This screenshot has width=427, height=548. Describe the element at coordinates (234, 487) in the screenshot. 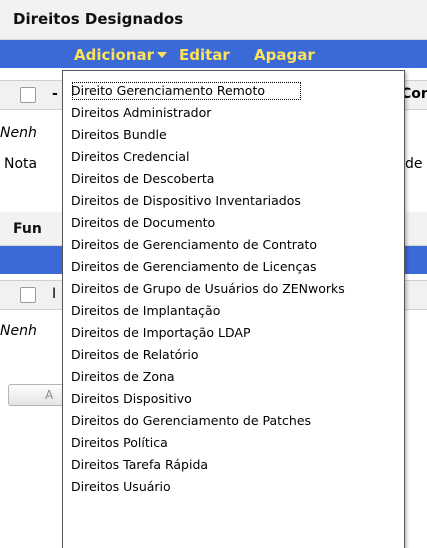

I see `menu-item-user-rights: Direitos Usuário` at that location.